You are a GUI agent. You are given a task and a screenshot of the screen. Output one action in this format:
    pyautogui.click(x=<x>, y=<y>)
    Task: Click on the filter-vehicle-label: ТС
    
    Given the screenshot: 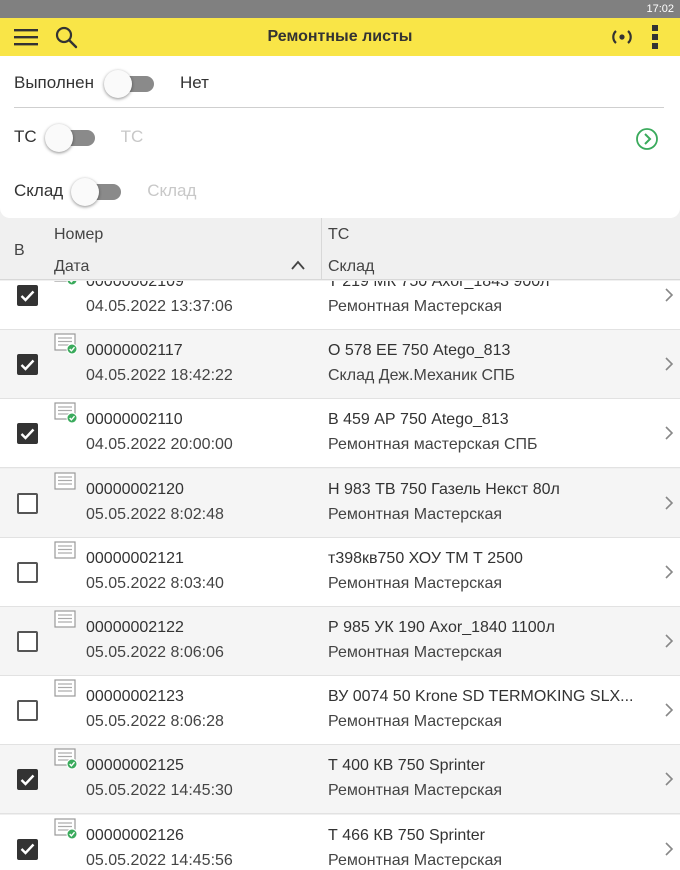 What is the action you would take?
    pyautogui.click(x=25, y=136)
    